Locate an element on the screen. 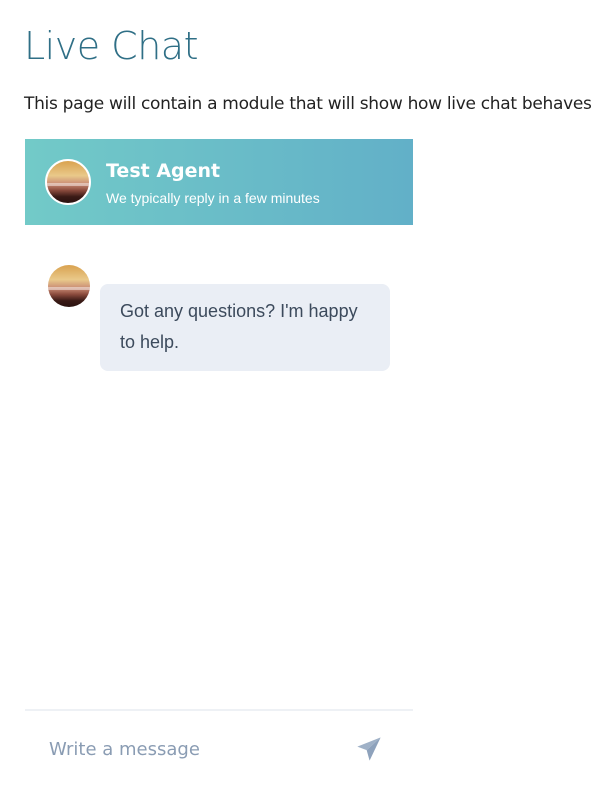  send-button is located at coordinates (371, 749).